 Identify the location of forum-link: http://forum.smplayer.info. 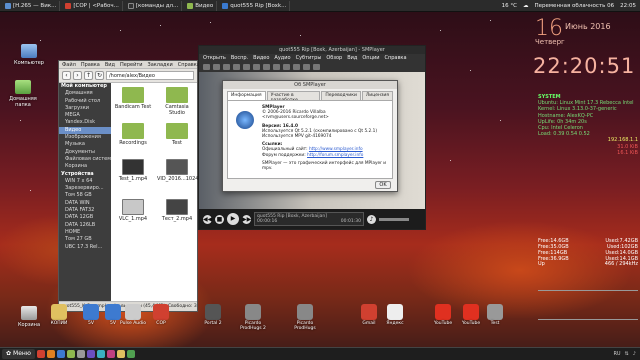
(335, 155).